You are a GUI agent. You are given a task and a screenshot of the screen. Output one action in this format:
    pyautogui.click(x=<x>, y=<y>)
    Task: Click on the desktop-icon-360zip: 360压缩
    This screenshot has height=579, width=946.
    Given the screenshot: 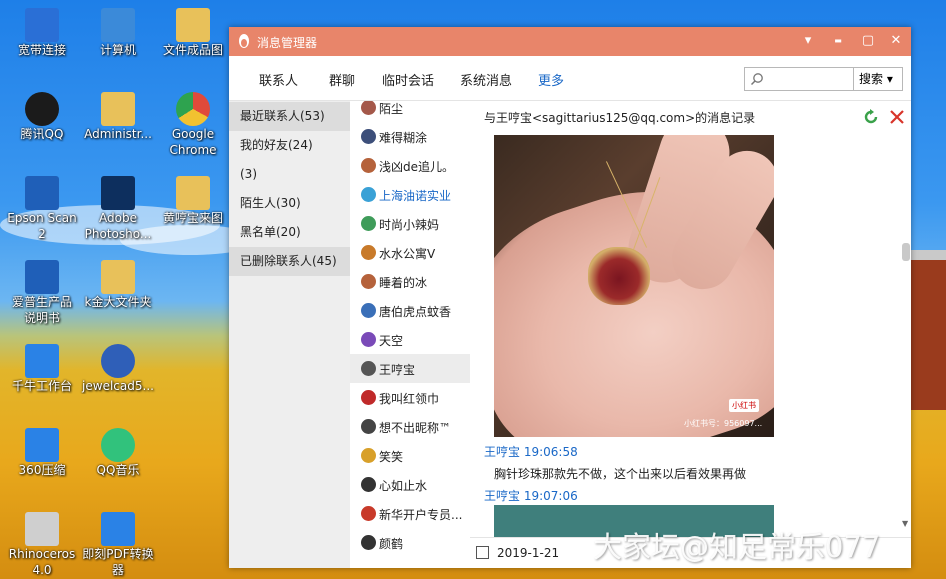 What is the action you would take?
    pyautogui.click(x=42, y=453)
    